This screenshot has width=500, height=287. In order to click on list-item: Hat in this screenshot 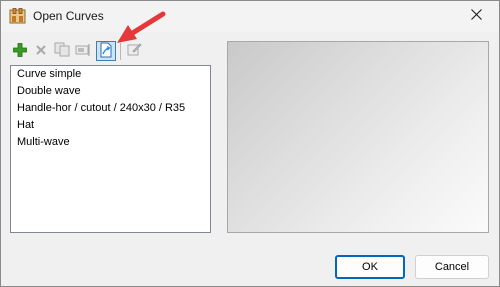, I will do `click(110, 125)`.